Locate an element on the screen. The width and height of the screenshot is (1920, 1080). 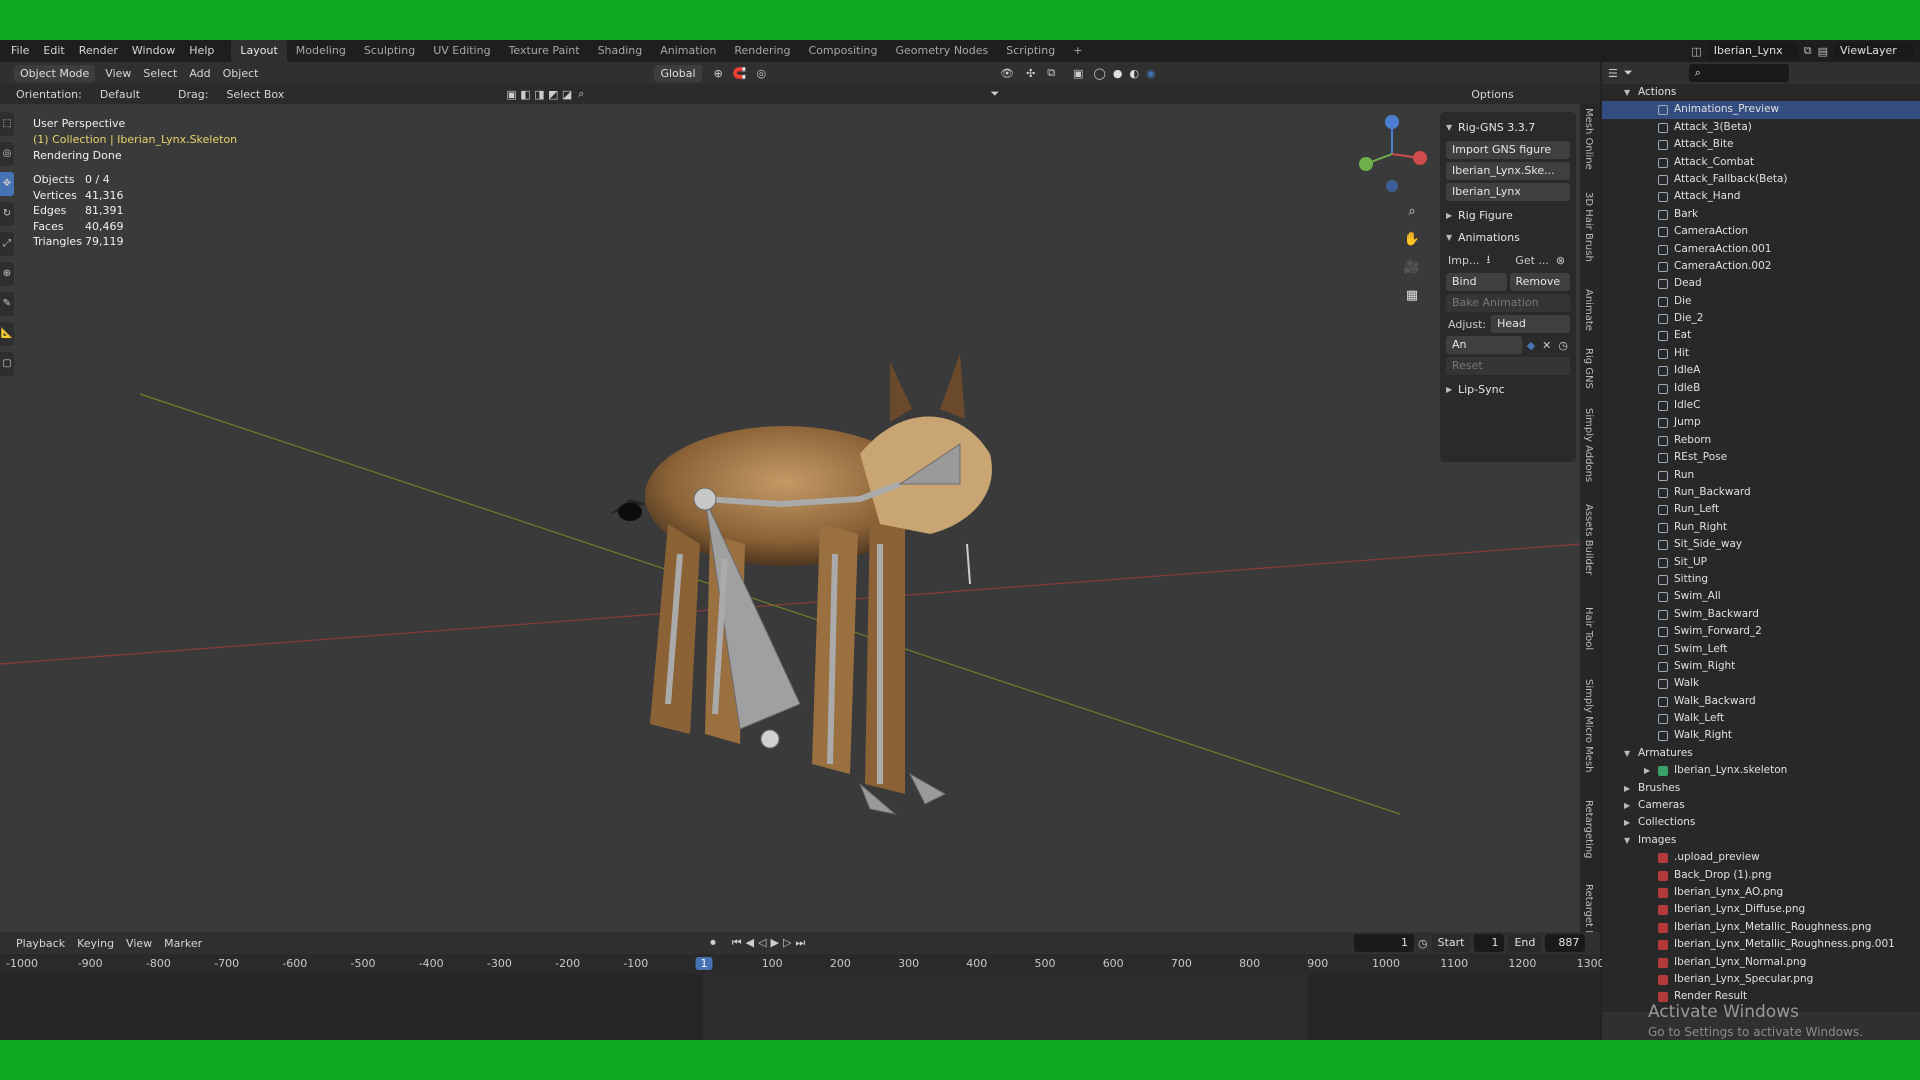
outliner-action-item: Die_2 is located at coordinates (1761, 318).